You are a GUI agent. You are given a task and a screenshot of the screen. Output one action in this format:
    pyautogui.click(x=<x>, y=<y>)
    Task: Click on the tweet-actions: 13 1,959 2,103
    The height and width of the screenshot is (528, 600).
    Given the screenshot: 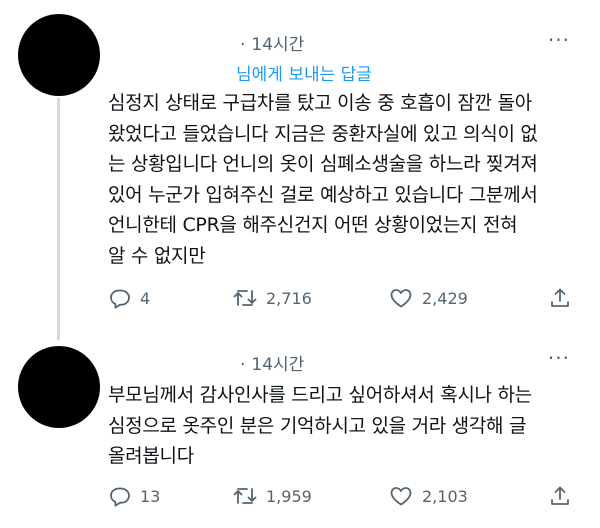 What is the action you would take?
    pyautogui.click(x=300, y=498)
    